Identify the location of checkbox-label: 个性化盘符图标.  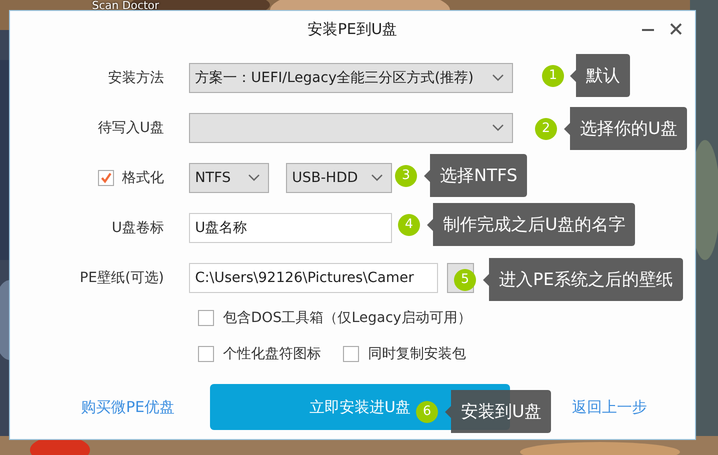
(272, 354).